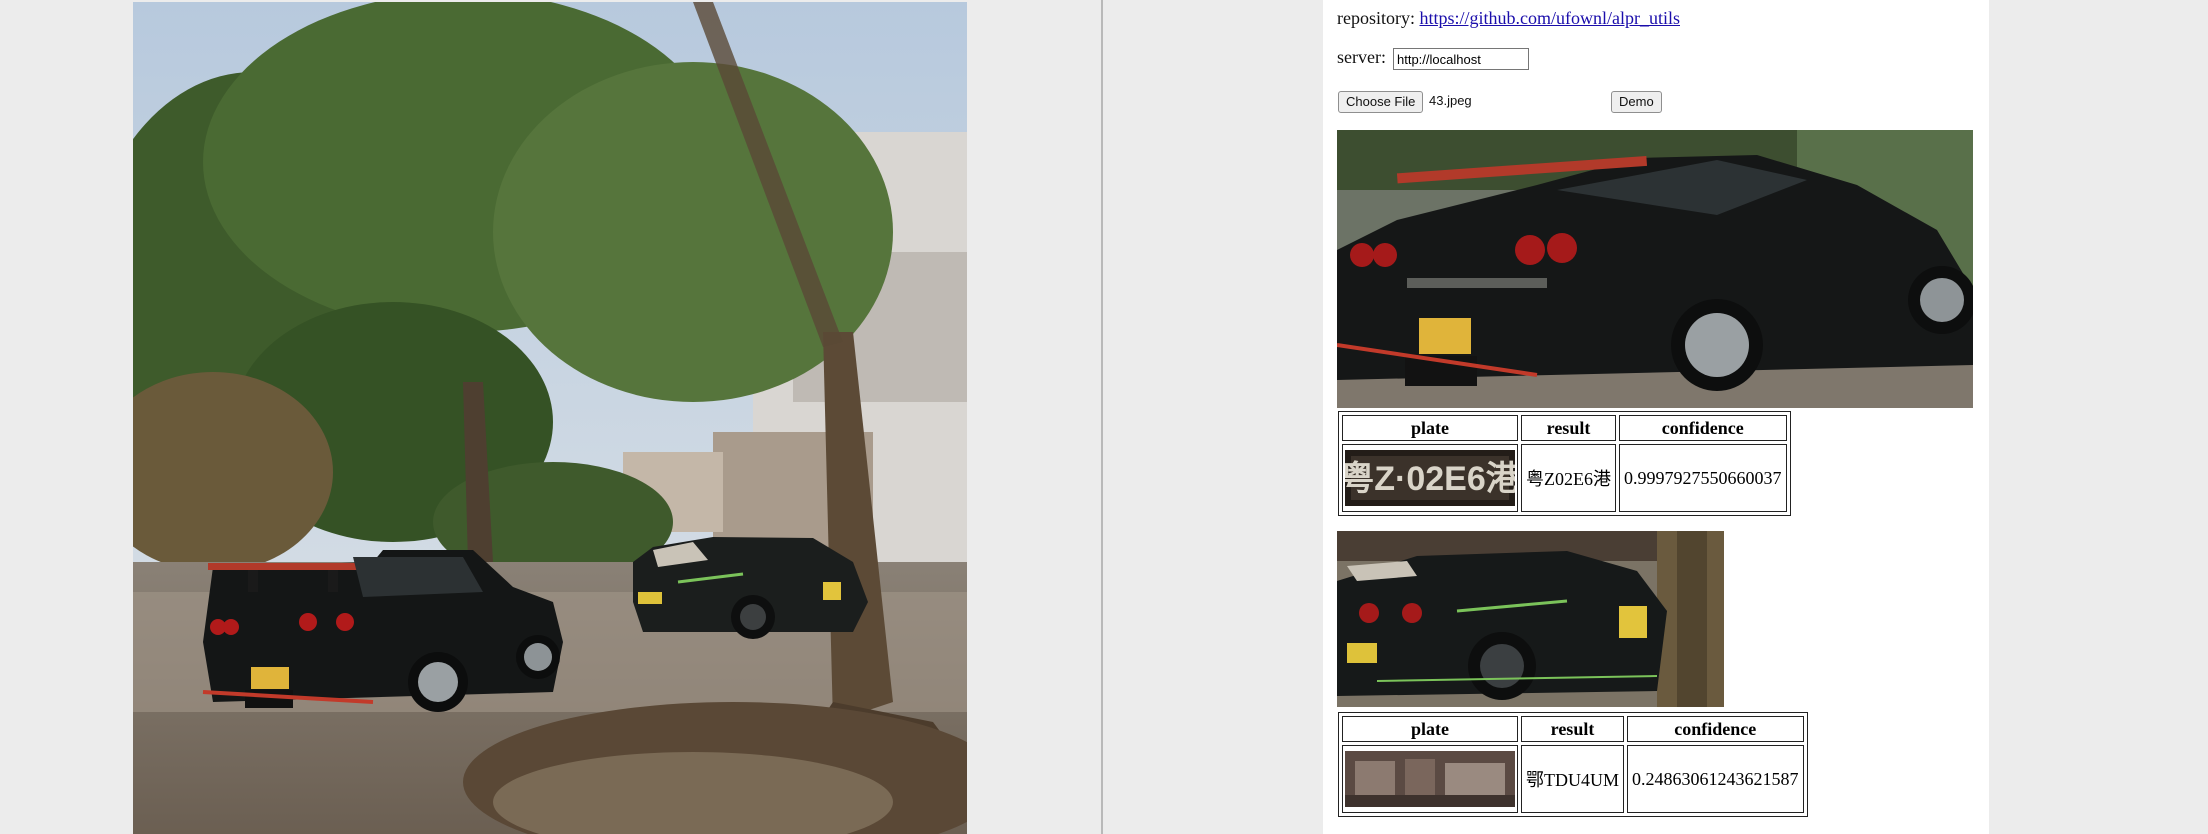 The image size is (2208, 834). I want to click on result-cell: 鄂TDU4UM, so click(1572, 779).